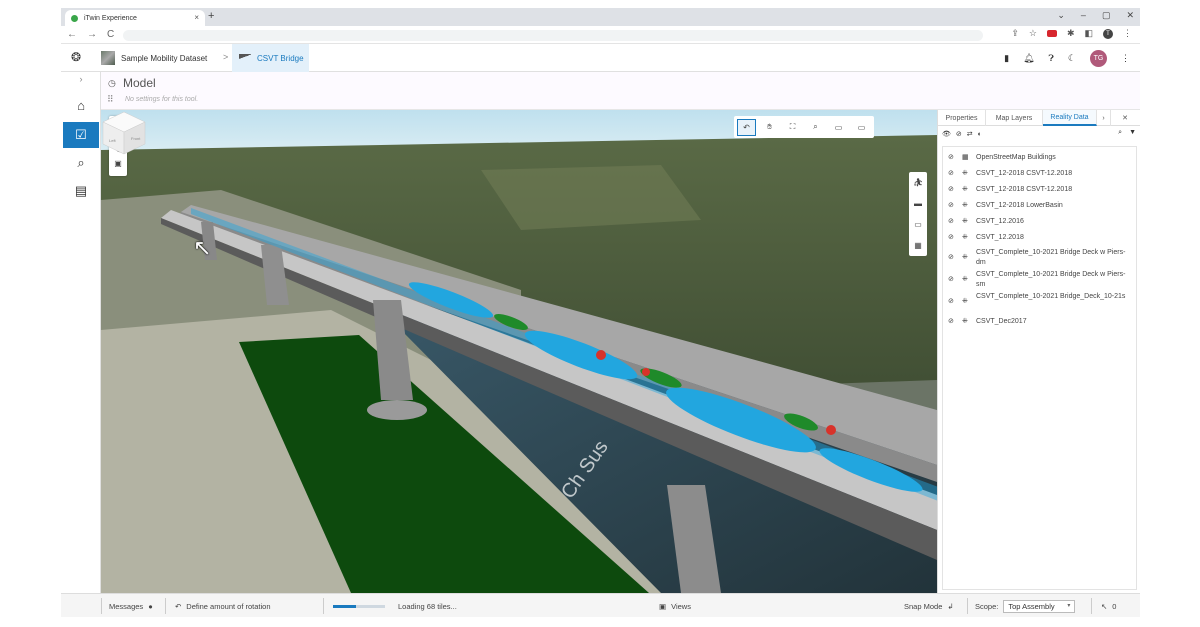 The height and width of the screenshot is (627, 1200). What do you see at coordinates (1033, 33) in the screenshot?
I see `bookmark-star-icon: ☆` at bounding box center [1033, 33].